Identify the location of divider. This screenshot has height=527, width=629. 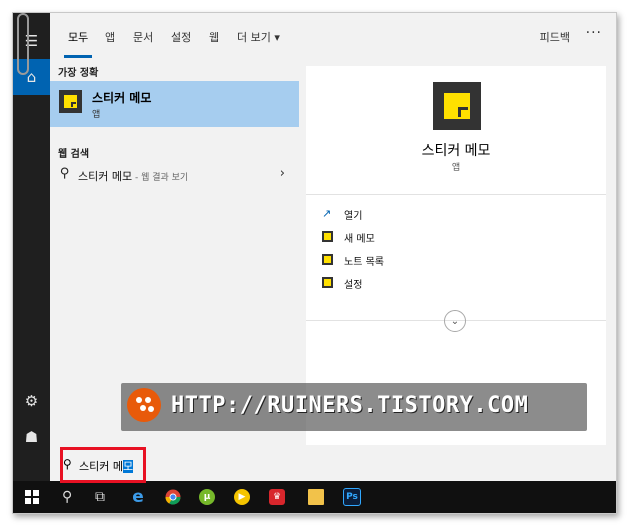
(456, 194).